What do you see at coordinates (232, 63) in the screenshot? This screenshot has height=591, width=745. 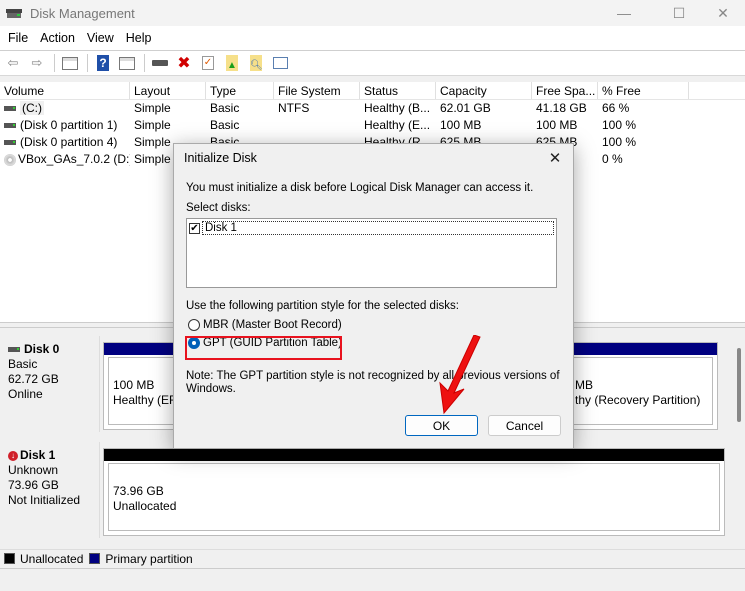 I see `export-list-button: ▲` at bounding box center [232, 63].